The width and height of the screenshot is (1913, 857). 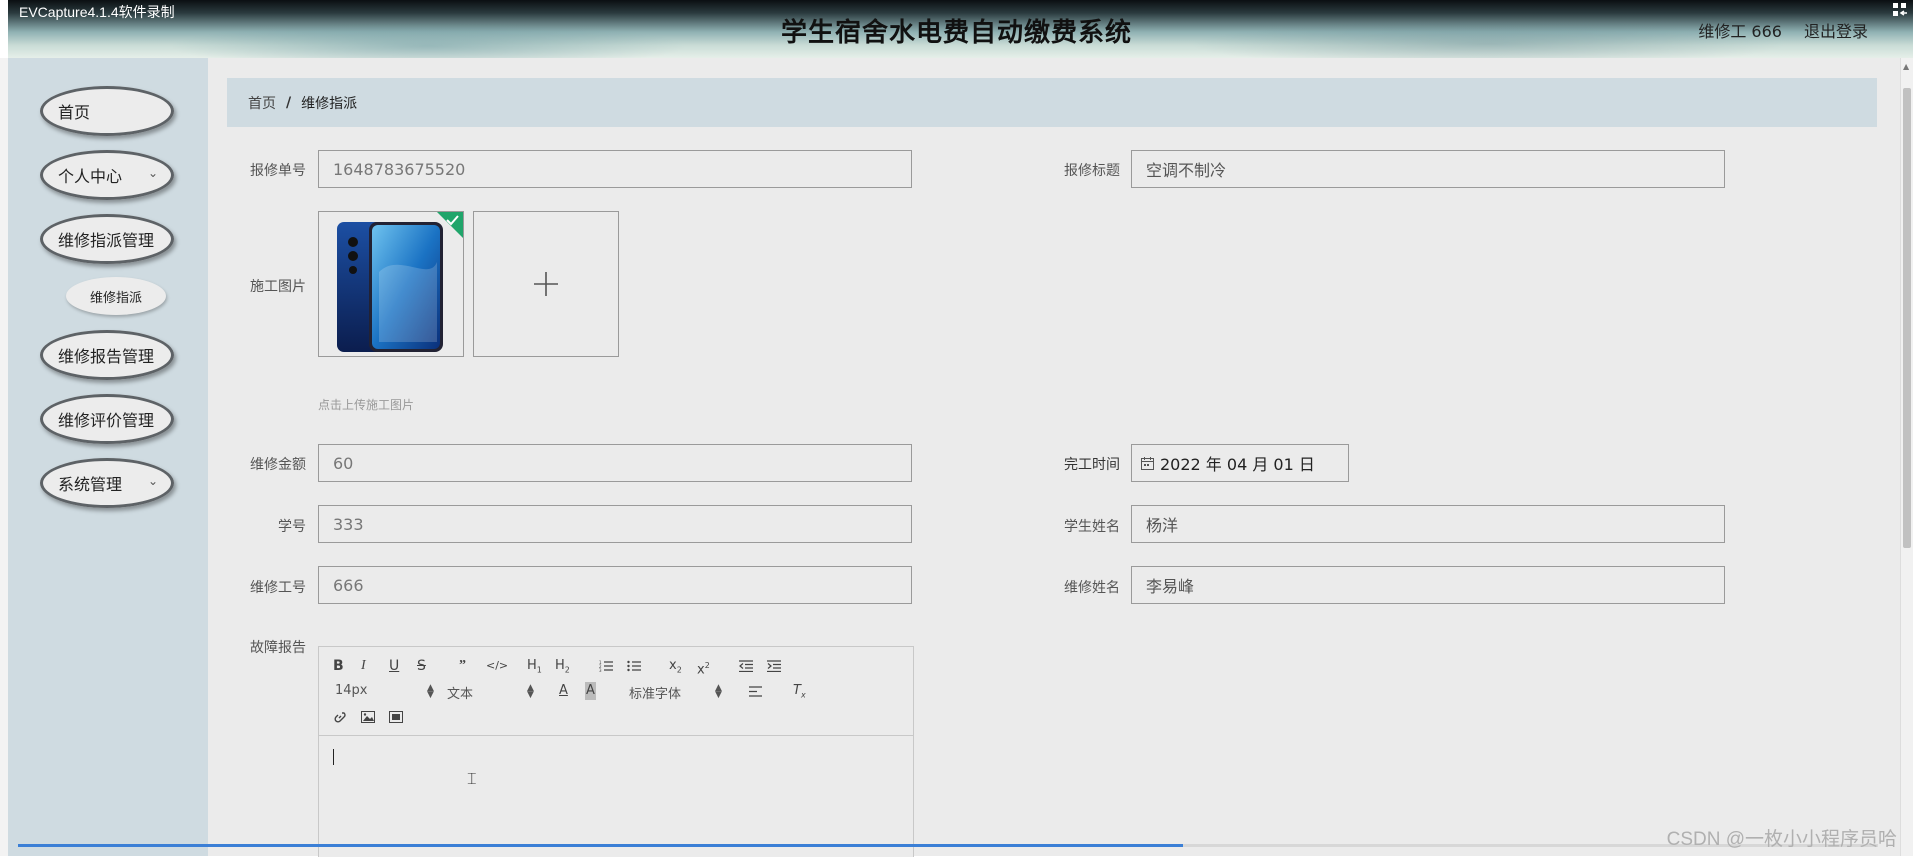 I want to click on font-size-value: 14px, so click(x=351, y=690).